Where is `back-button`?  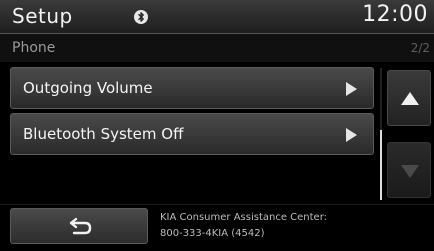 back-button is located at coordinates (79, 226).